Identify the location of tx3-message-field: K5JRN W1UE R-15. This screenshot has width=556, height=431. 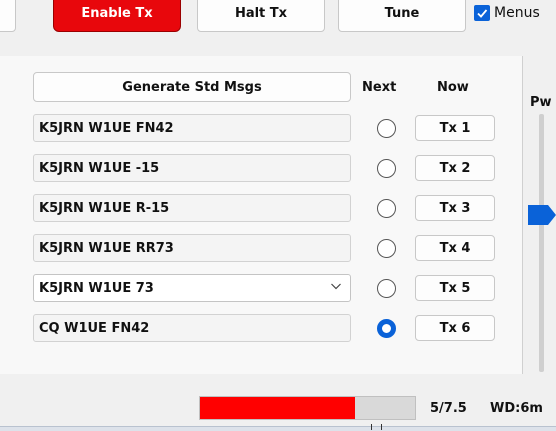
(192, 208).